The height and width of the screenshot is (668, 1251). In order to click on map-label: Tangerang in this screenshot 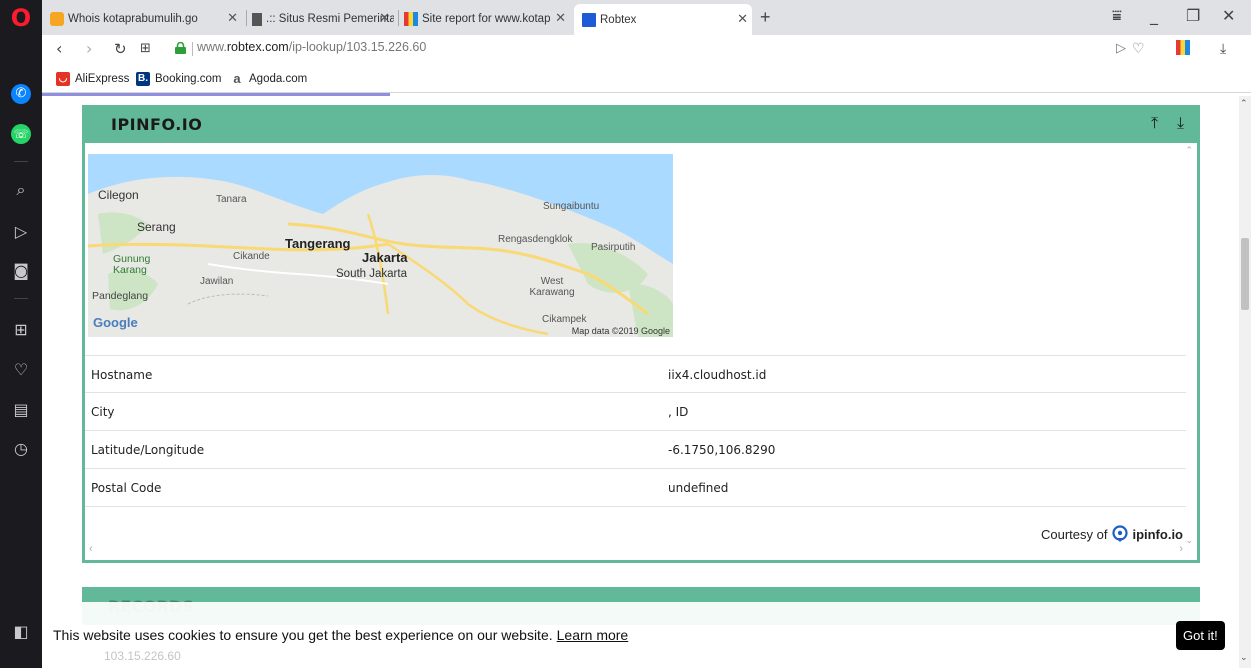, I will do `click(318, 243)`.